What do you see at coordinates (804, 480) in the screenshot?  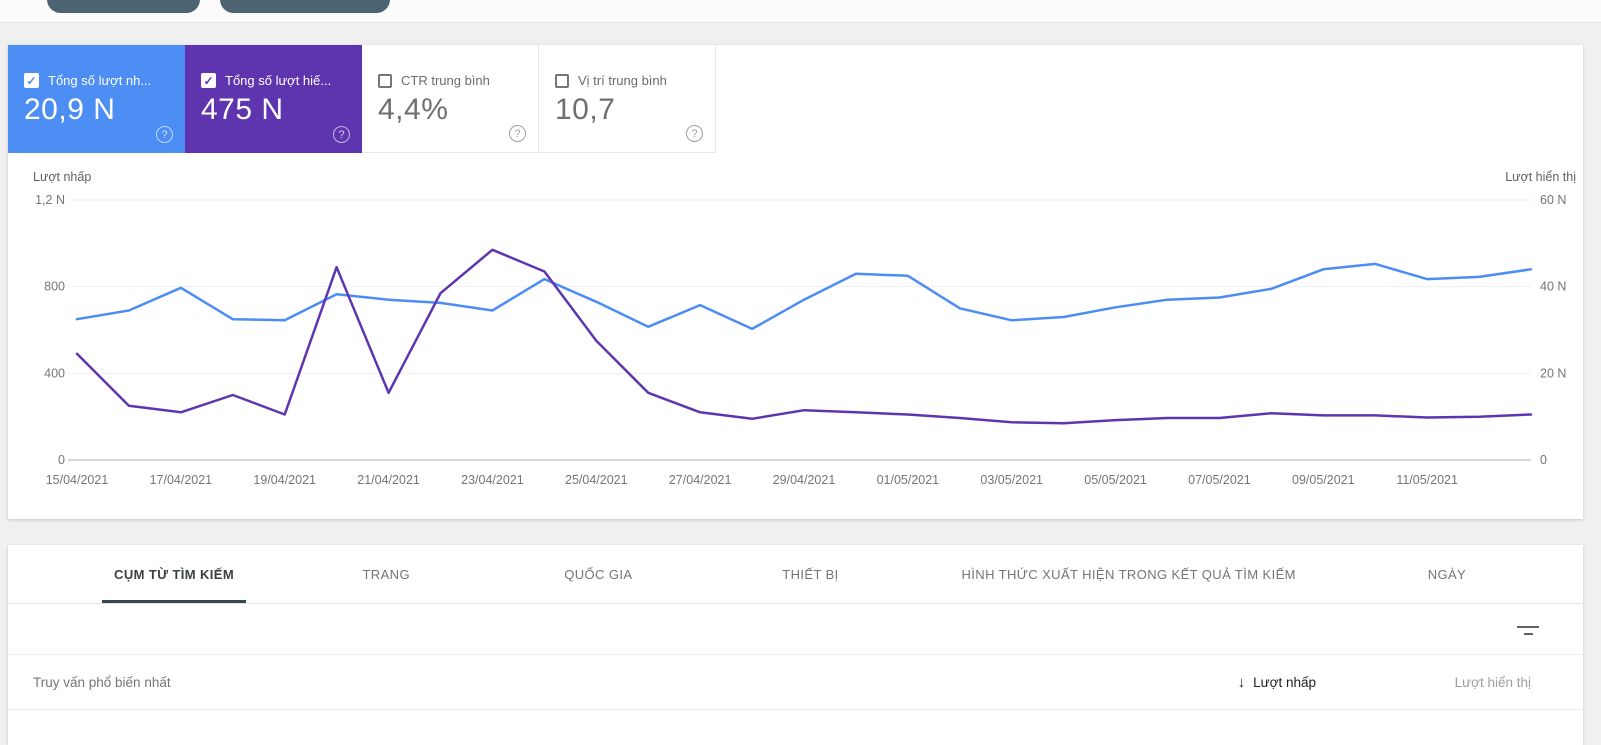 I see `svg-text: 29/04/2021` at bounding box center [804, 480].